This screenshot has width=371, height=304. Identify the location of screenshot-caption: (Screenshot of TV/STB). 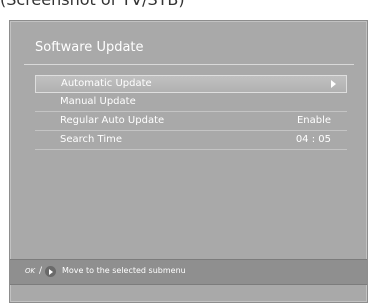
(92, 4).